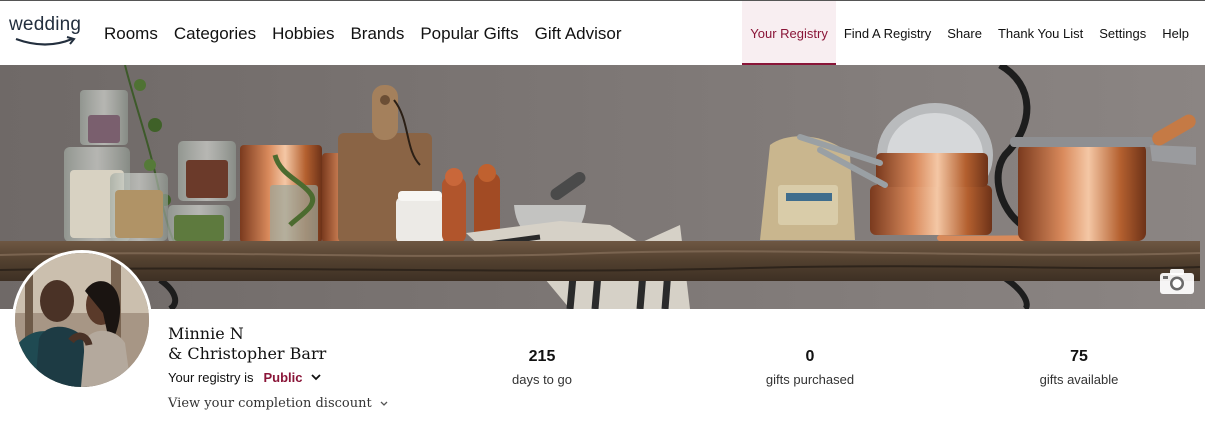  What do you see at coordinates (887, 33) in the screenshot?
I see `tab-find-a-registry: Find A Registry` at bounding box center [887, 33].